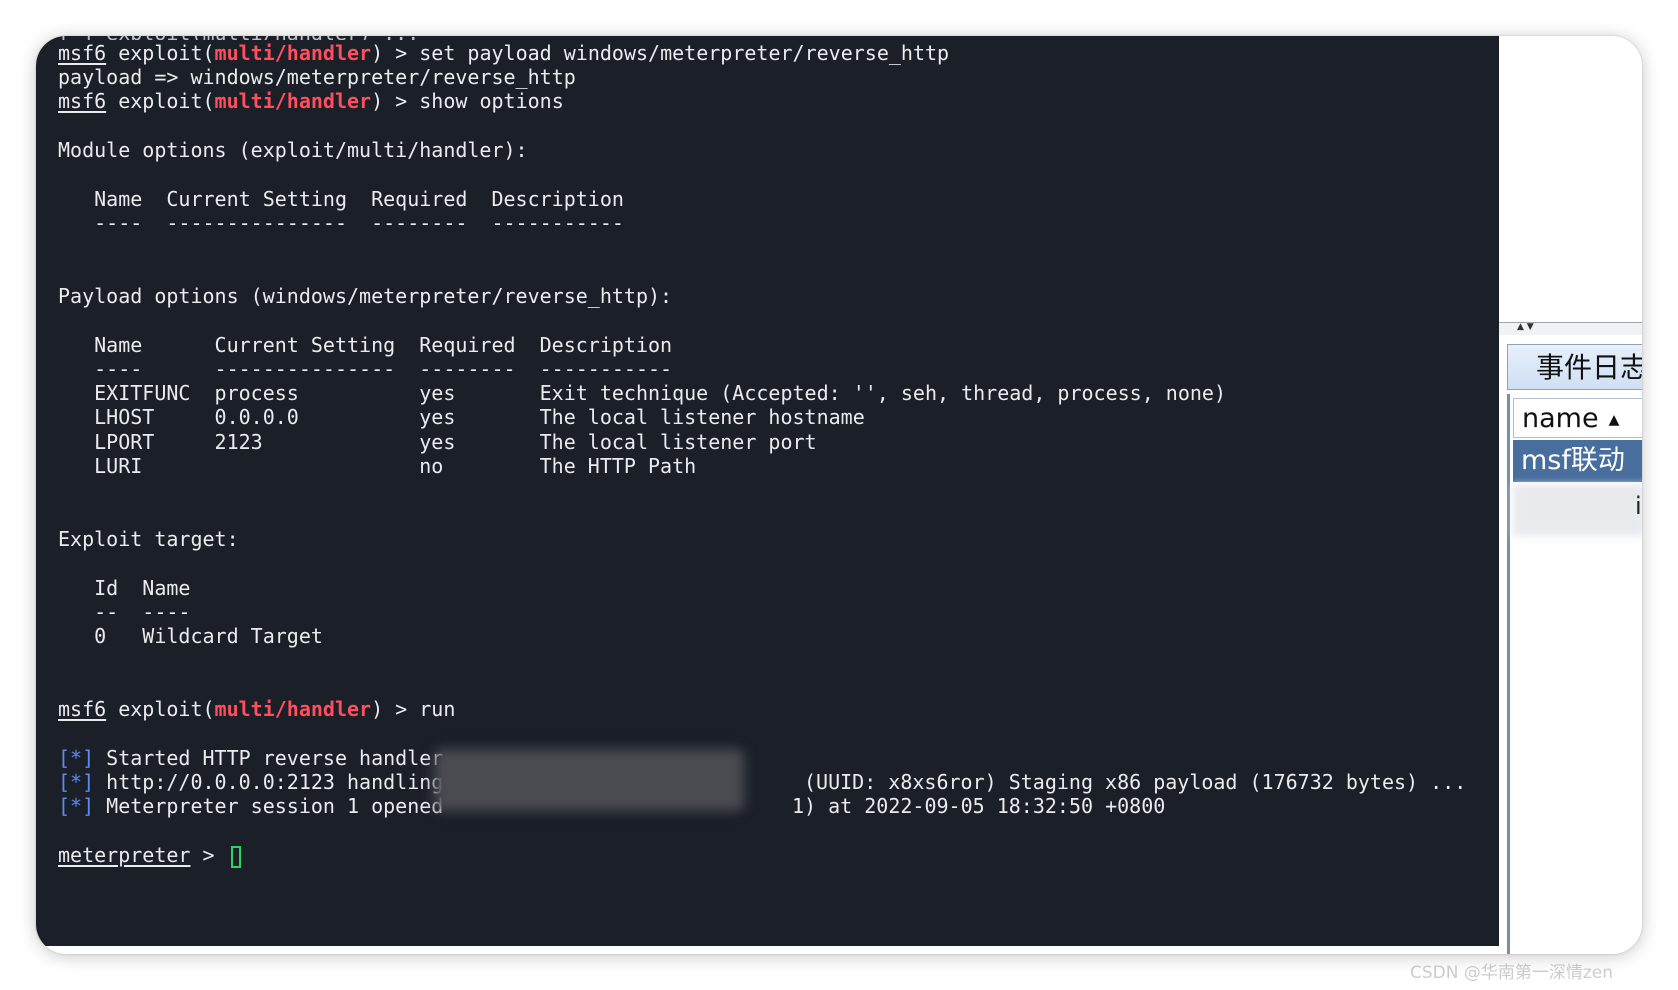  I want to click on sort-ascending-icon: ▲, so click(1614, 419).